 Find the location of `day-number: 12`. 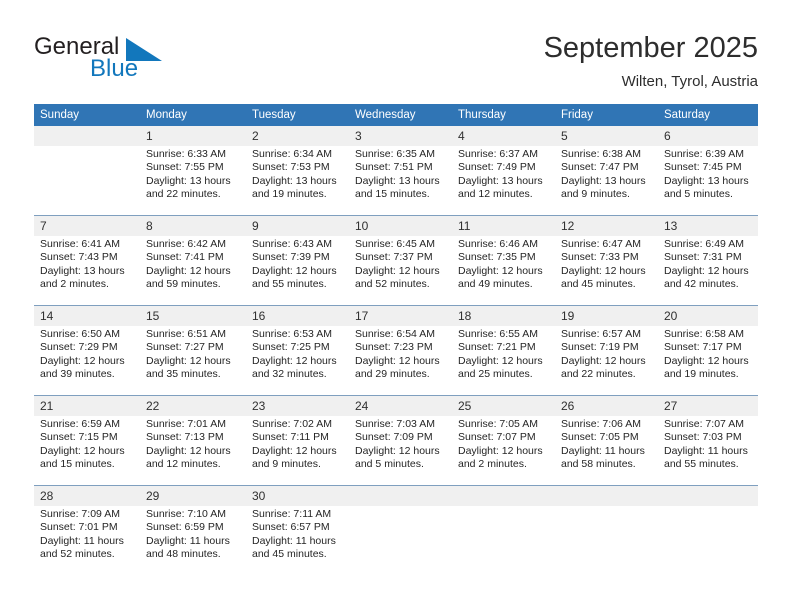

day-number: 12 is located at coordinates (606, 226).